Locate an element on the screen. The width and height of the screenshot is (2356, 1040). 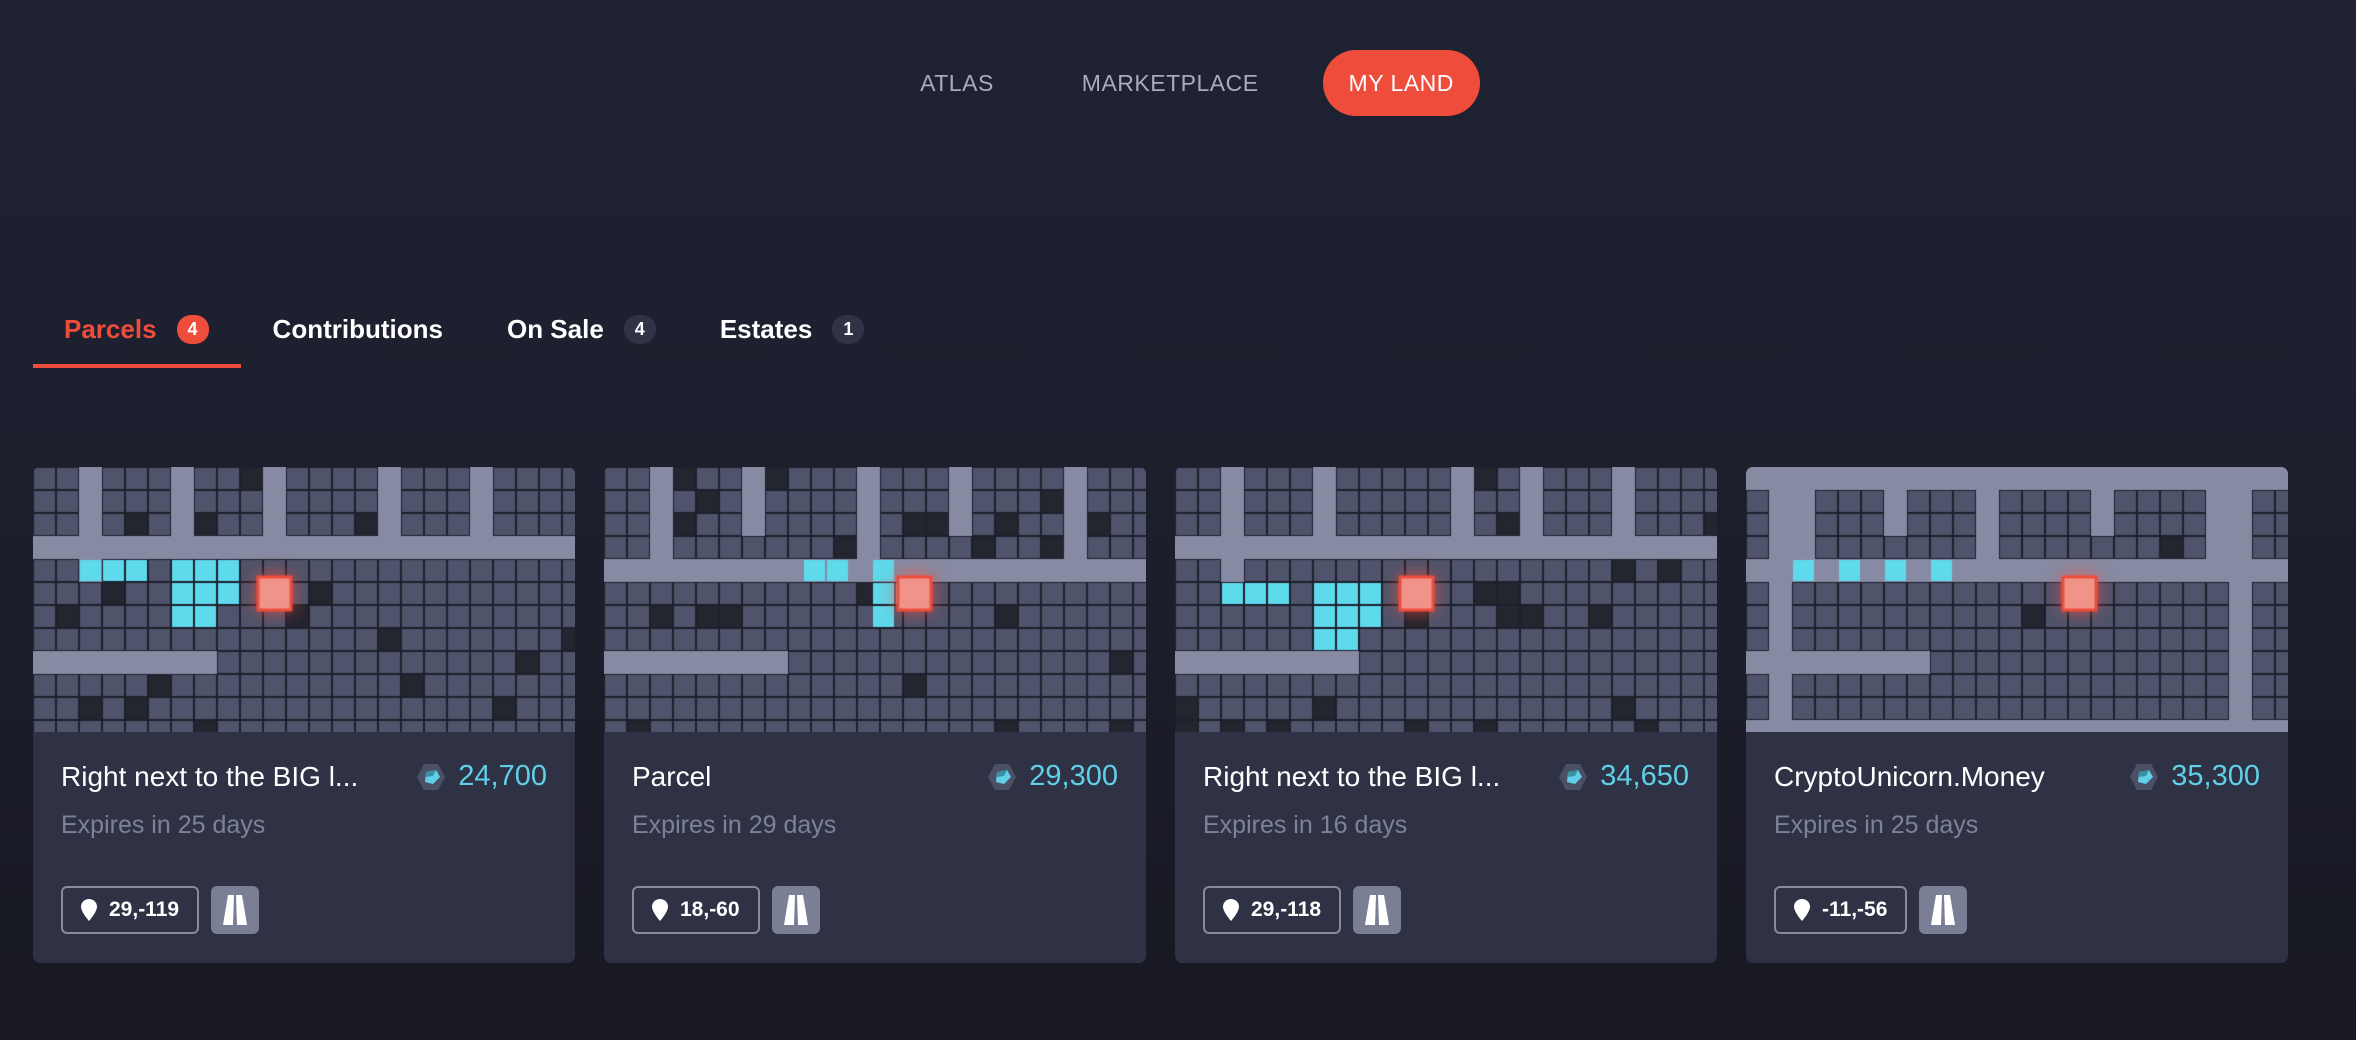
parcel-price: 35,300 is located at coordinates (2194, 776).